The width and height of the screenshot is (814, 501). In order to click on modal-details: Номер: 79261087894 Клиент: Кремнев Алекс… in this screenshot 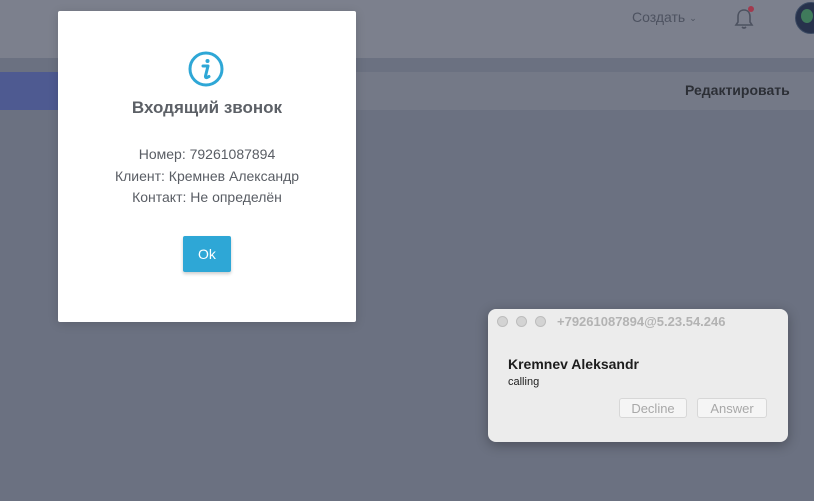, I will do `click(207, 176)`.